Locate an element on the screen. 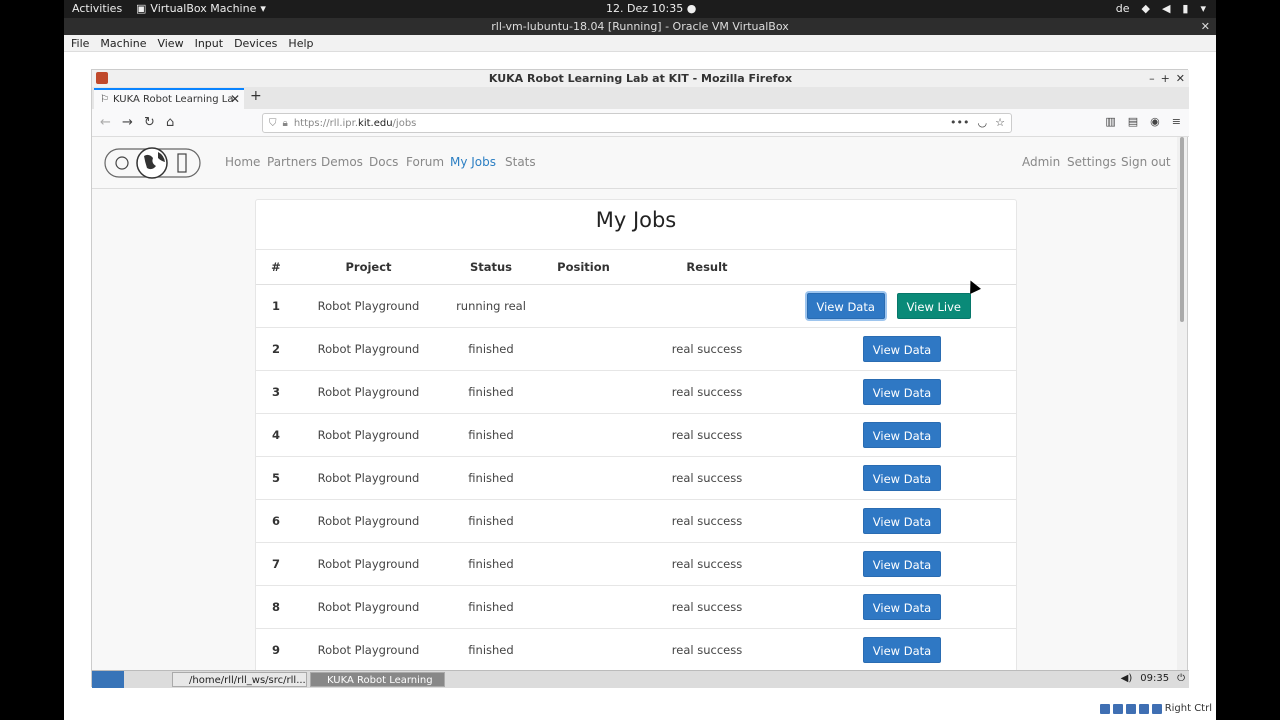 Image resolution: width=1280 pixels, height=720 pixels. nav-home: Home is located at coordinates (242, 162).